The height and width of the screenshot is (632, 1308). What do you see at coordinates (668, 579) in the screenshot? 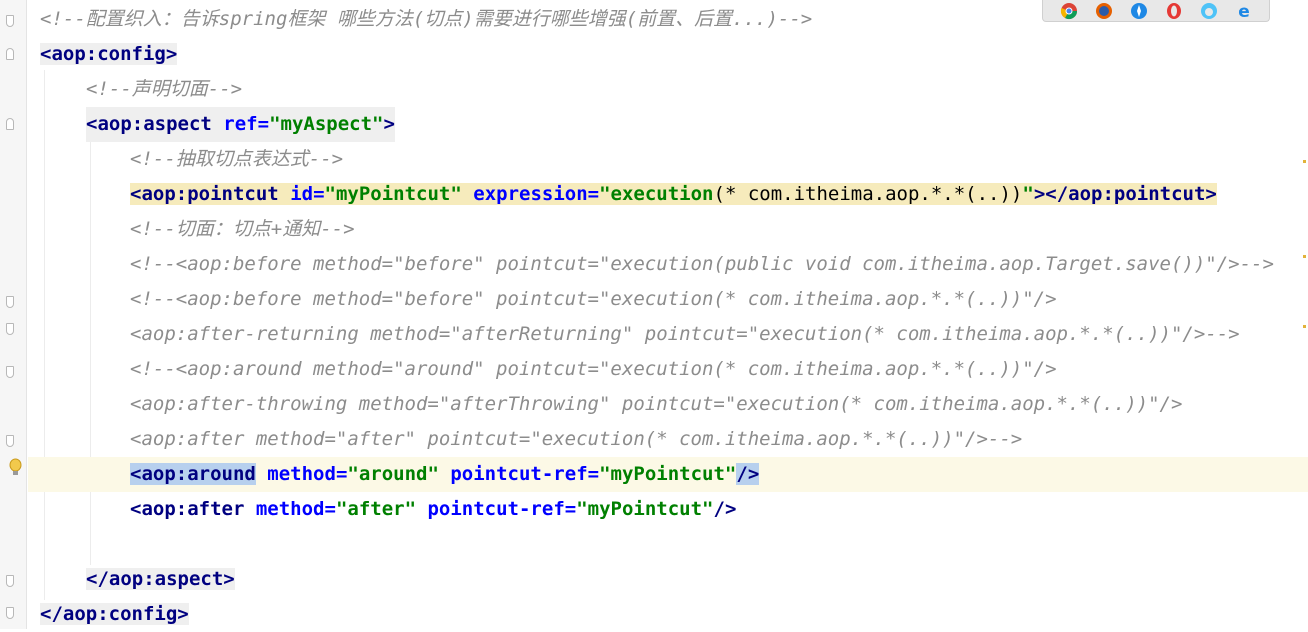
I see `code-line: </aop:aspect>` at bounding box center [668, 579].